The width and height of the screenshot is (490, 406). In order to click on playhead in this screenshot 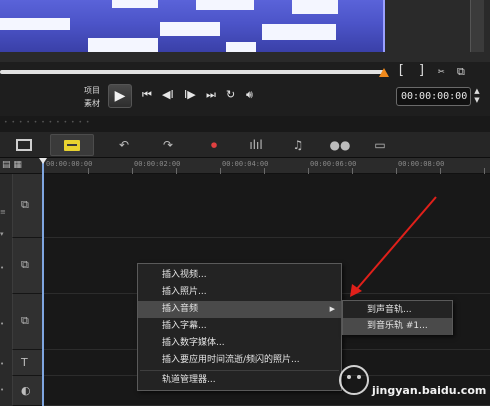, I will do `click(43, 282)`.